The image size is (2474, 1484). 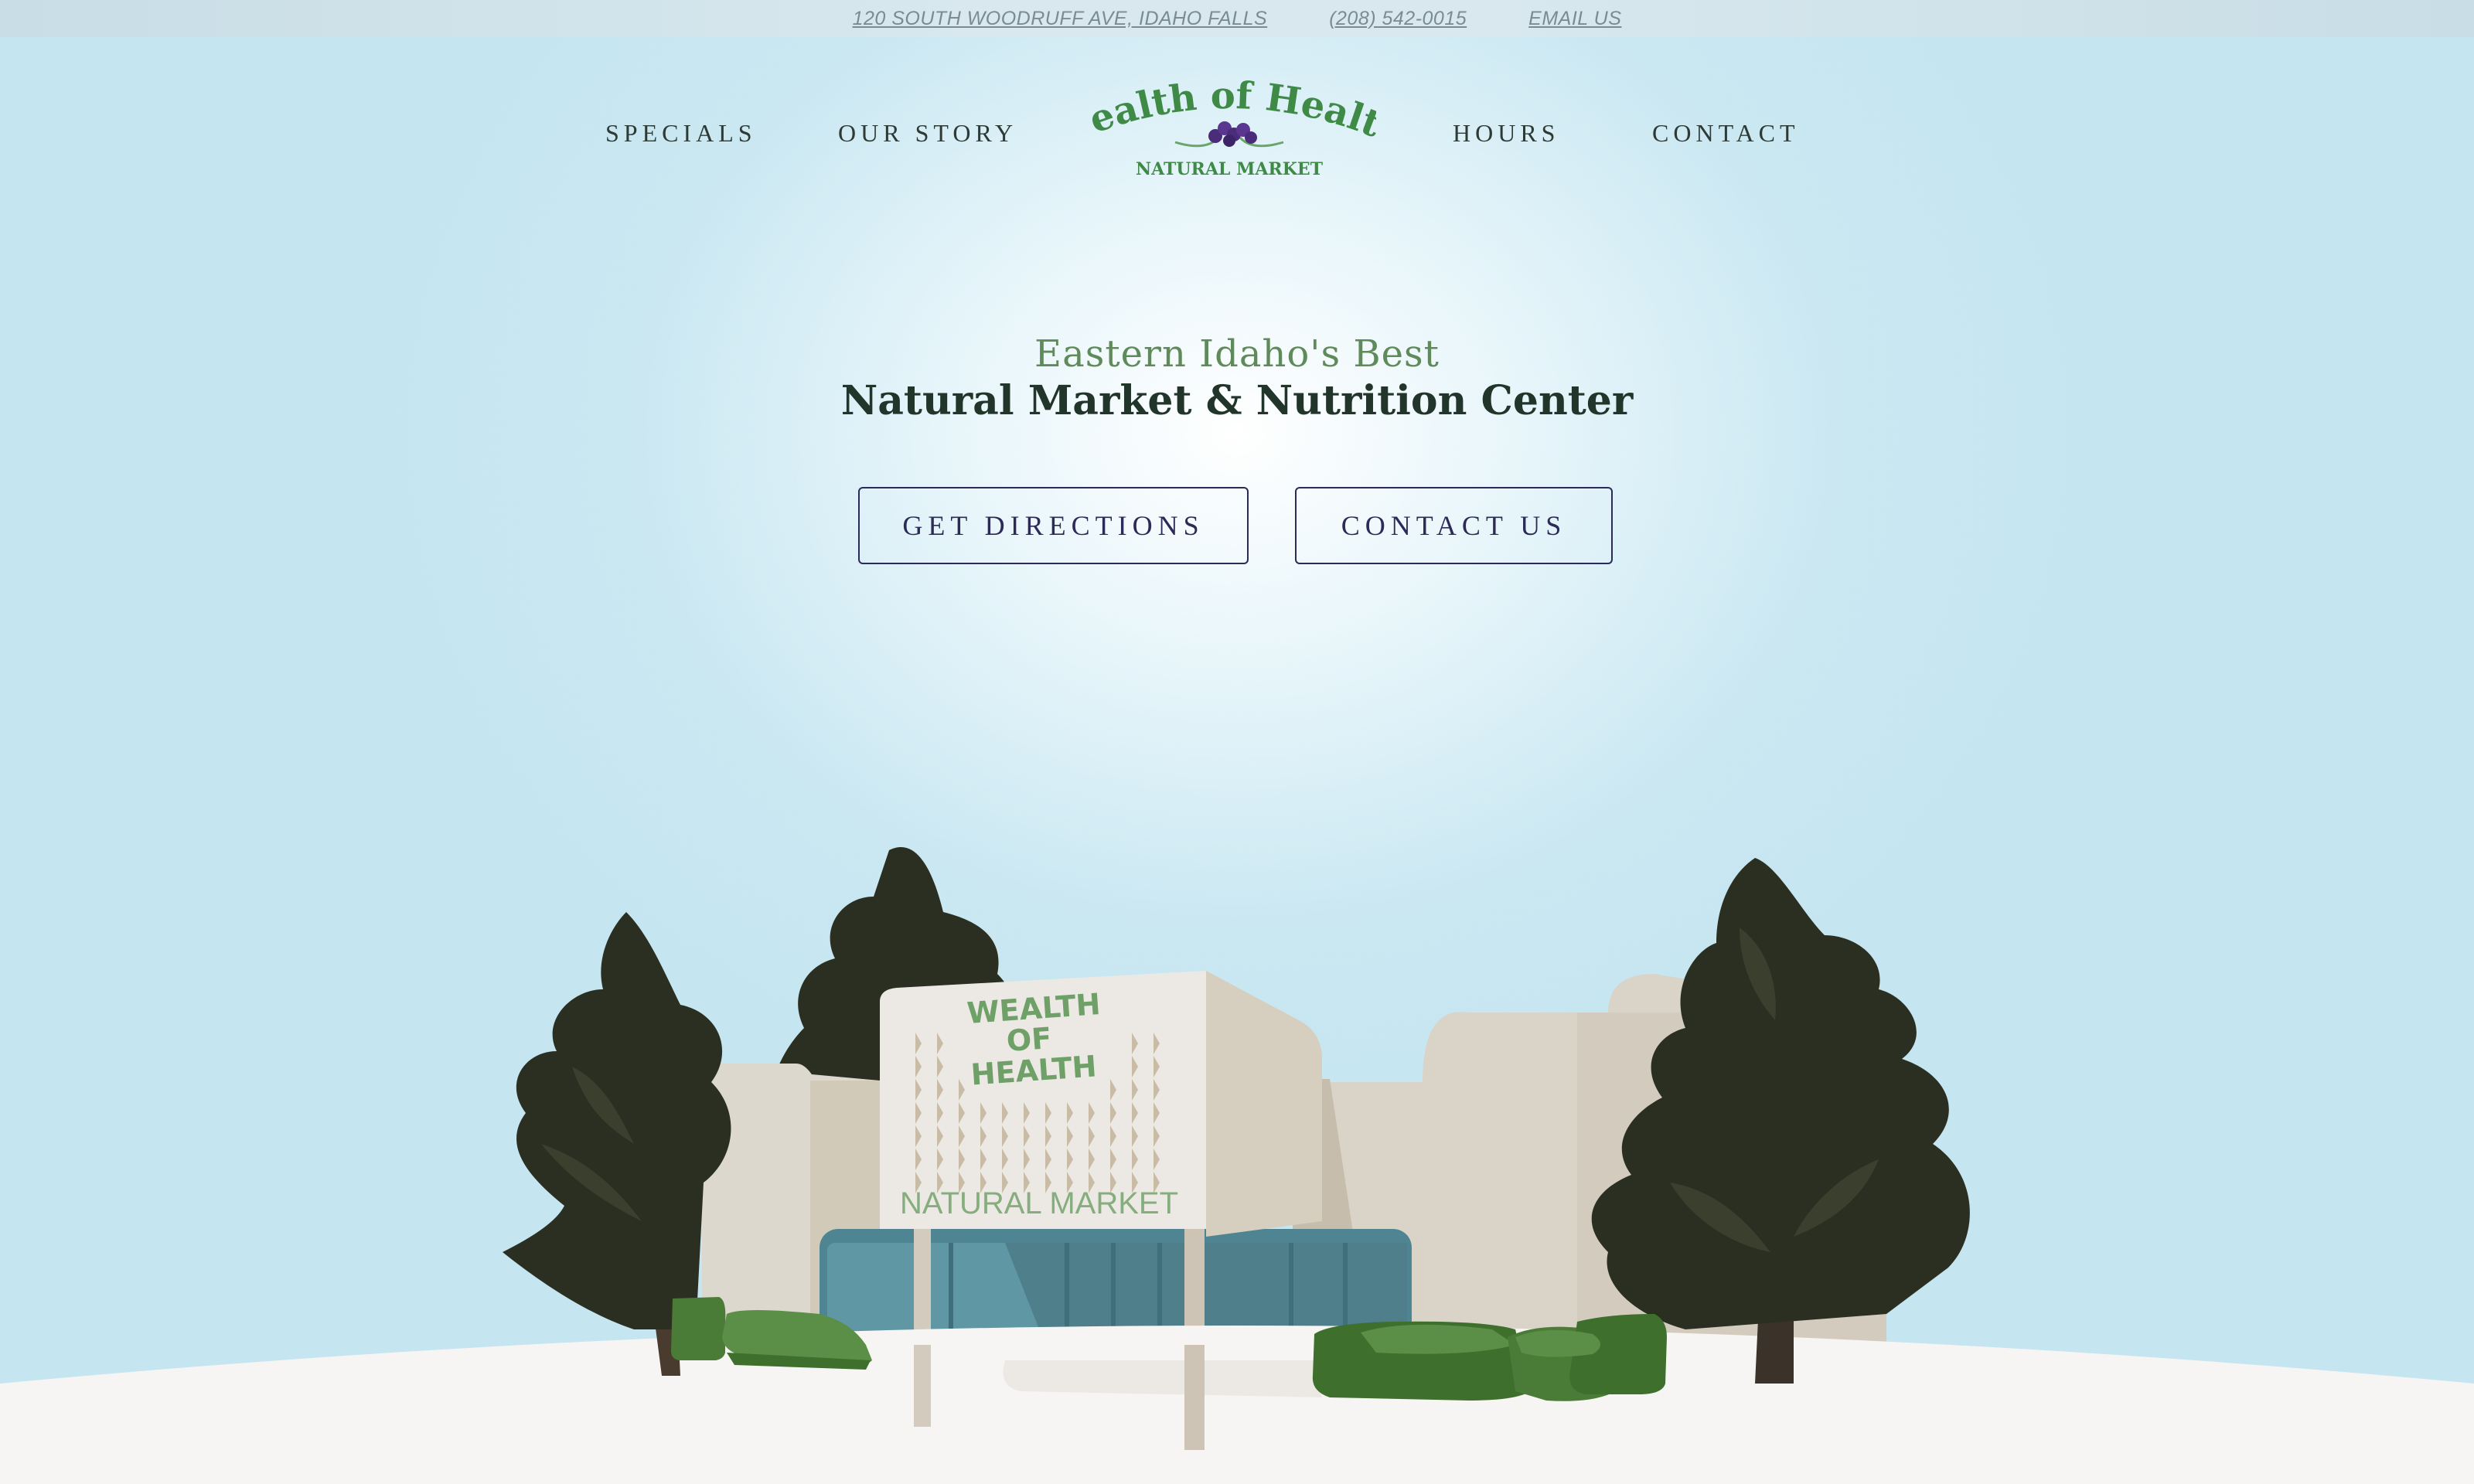 What do you see at coordinates (1237, 1405) in the screenshot?
I see `ground` at bounding box center [1237, 1405].